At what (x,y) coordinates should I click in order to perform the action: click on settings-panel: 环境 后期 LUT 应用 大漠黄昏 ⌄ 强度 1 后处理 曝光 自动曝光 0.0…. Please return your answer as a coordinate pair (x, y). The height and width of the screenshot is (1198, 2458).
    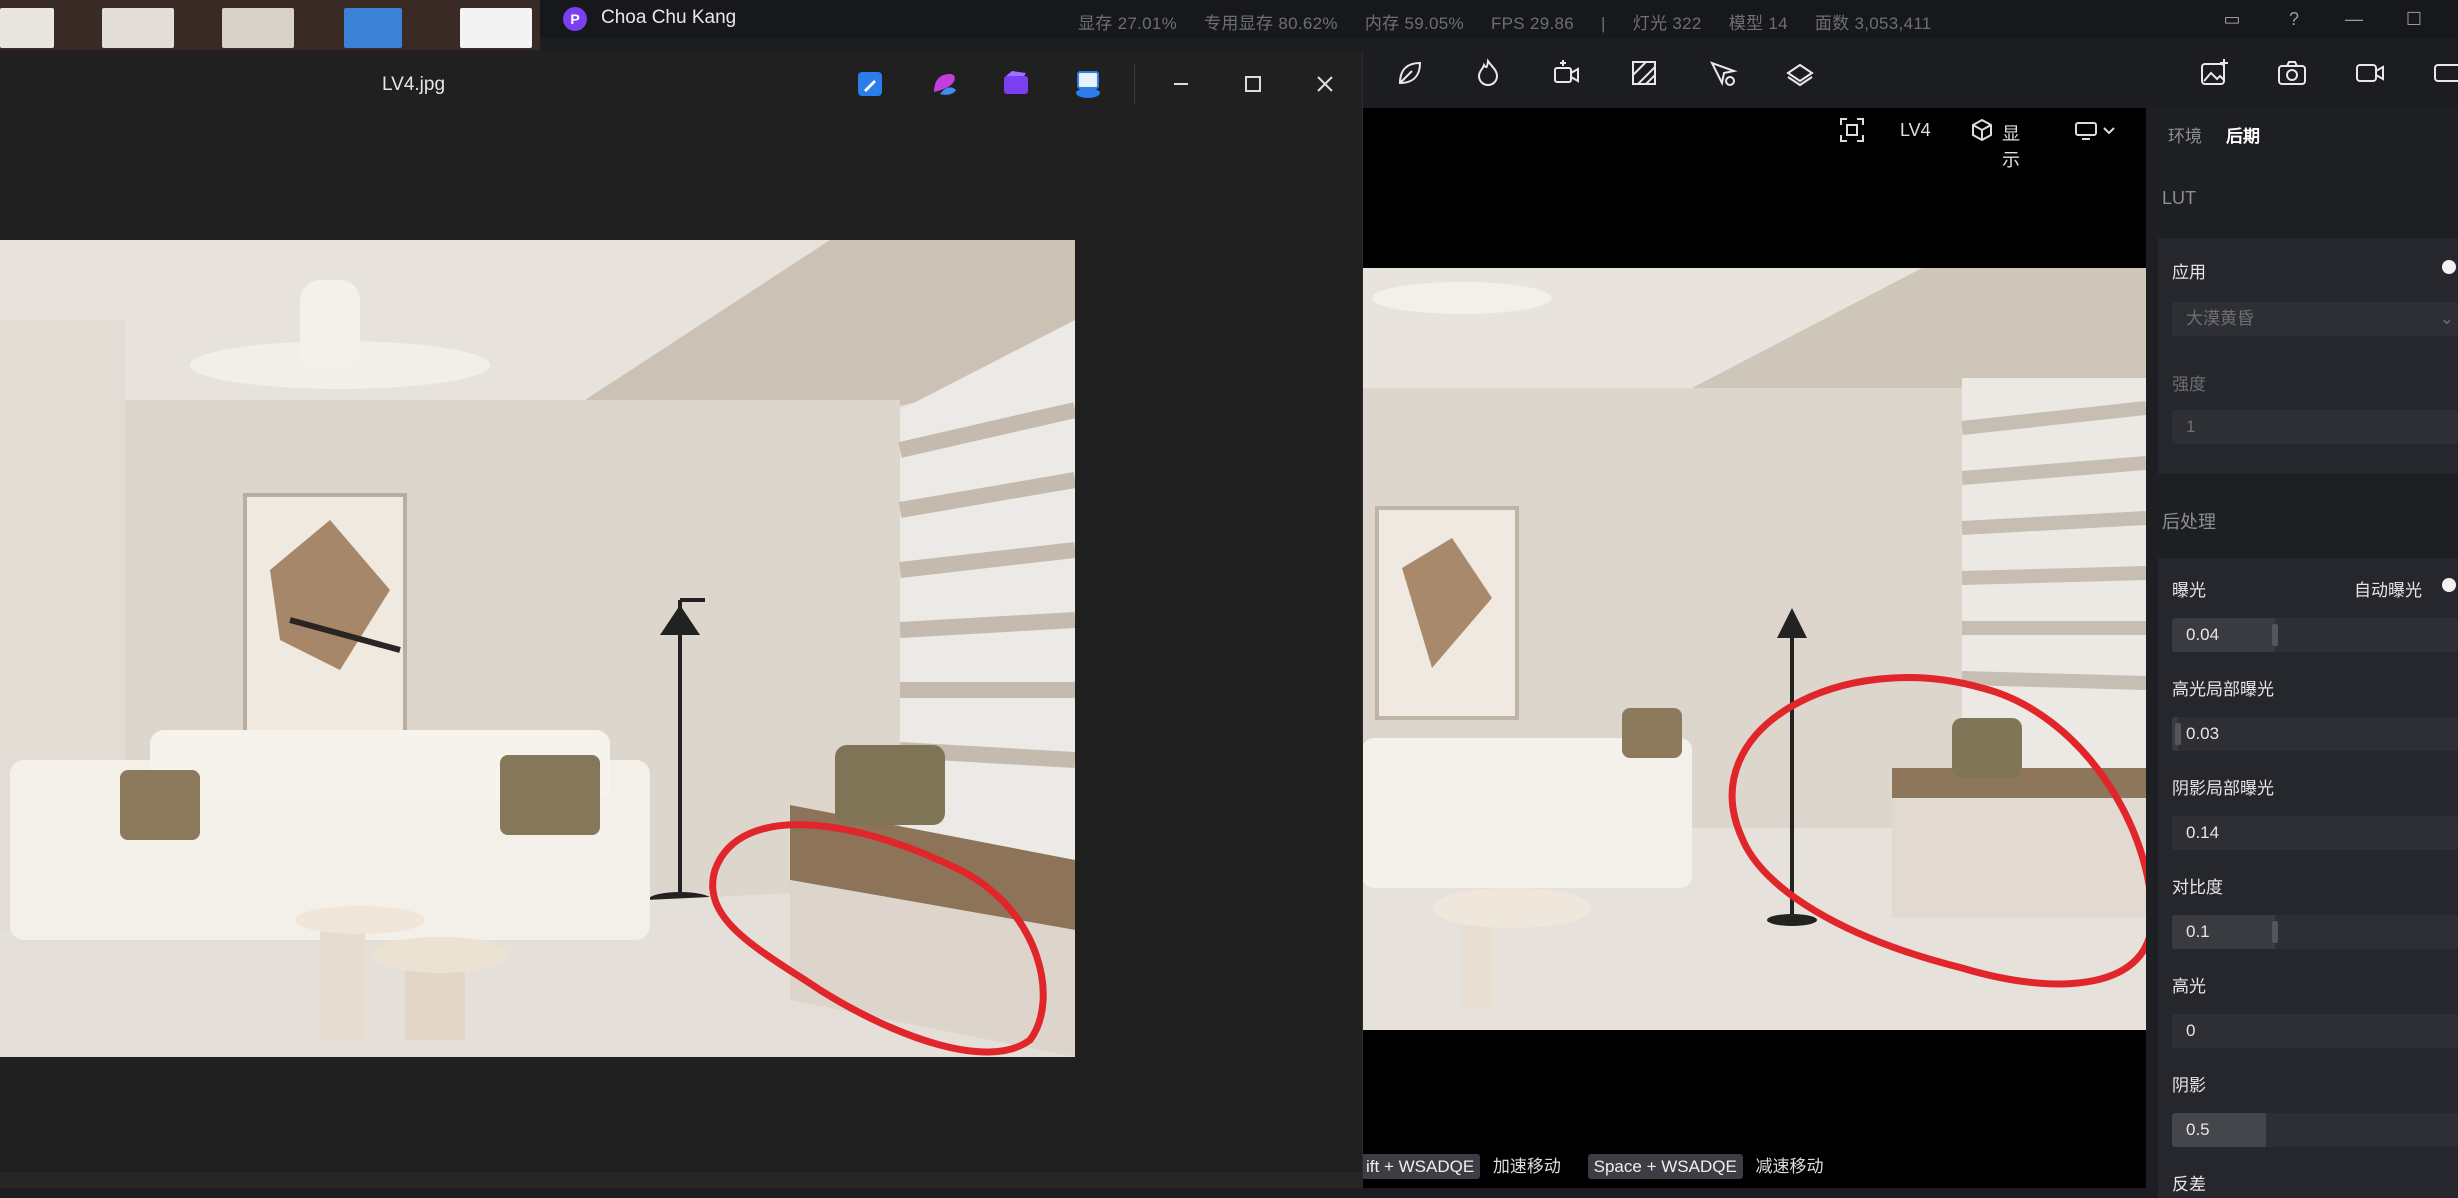
    Looking at the image, I should click on (2302, 653).